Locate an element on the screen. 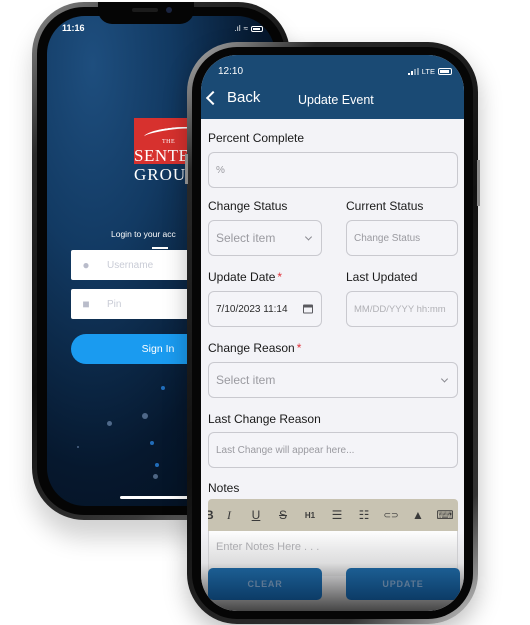 The height and width of the screenshot is (625, 530). current-status-input: Change Status is located at coordinates (402, 238).